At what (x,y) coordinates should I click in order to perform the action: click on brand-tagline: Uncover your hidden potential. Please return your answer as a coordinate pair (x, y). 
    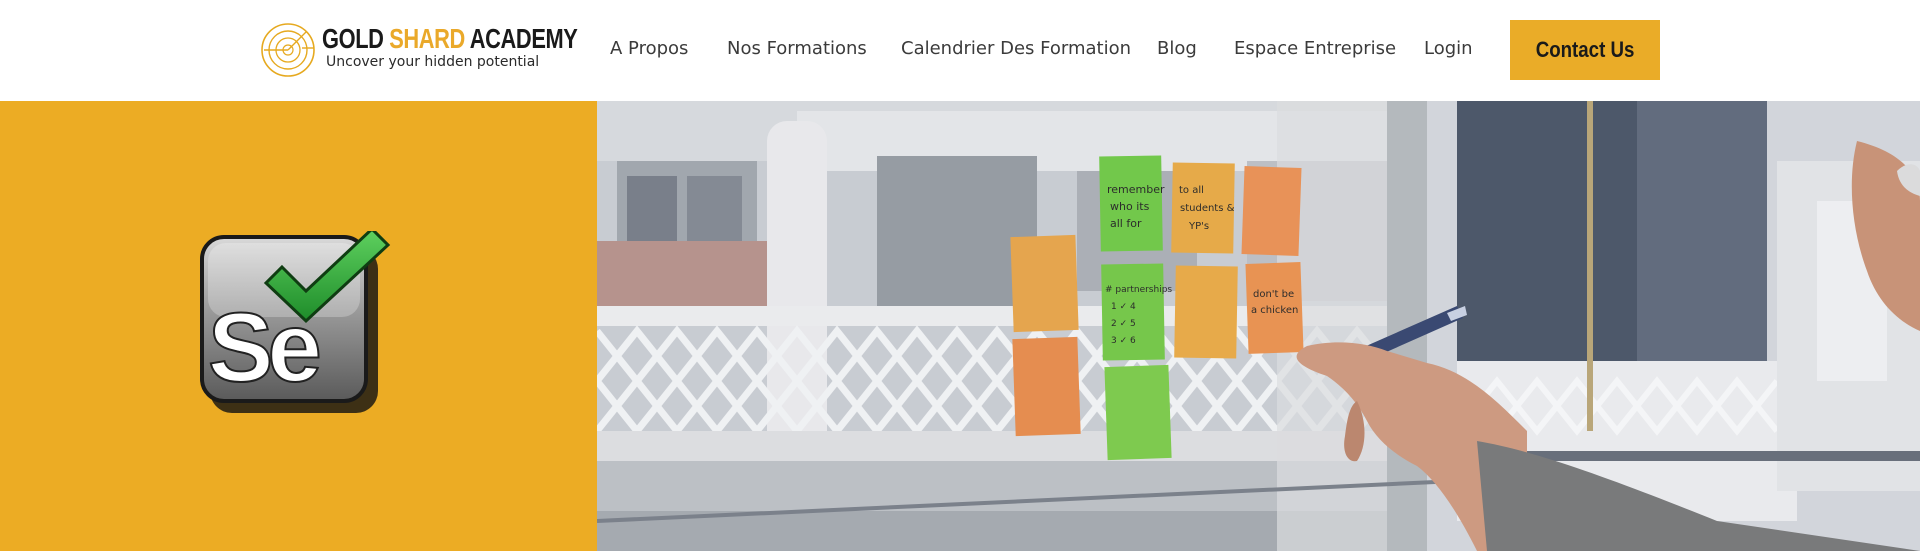
    Looking at the image, I should click on (433, 62).